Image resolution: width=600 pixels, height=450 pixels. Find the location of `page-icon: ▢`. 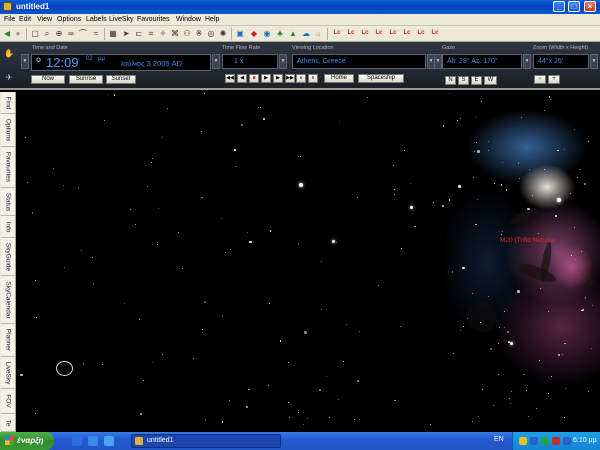

page-icon: ▢ is located at coordinates (35, 33).